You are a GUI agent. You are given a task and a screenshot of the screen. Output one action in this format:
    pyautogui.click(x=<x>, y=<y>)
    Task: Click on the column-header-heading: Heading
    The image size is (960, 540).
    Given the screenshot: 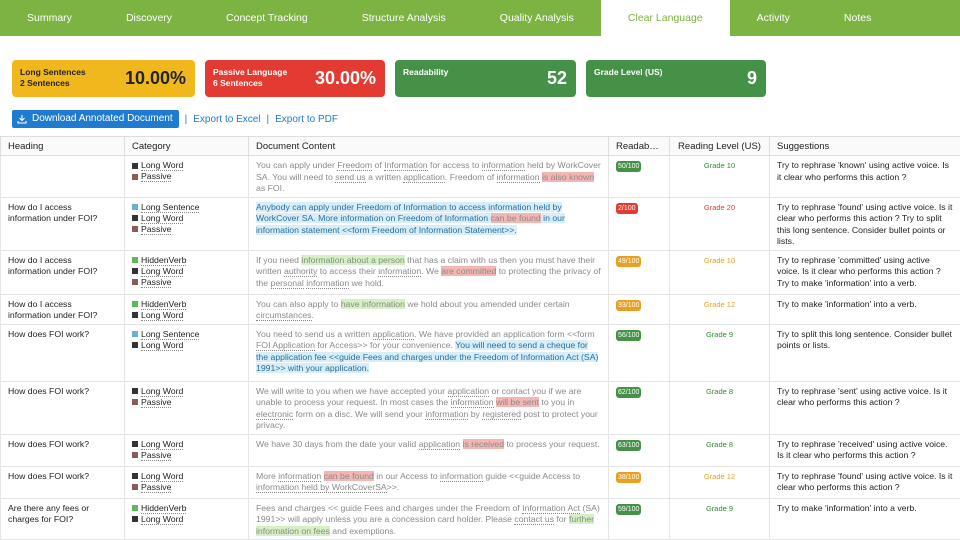 What is the action you would take?
    pyautogui.click(x=63, y=146)
    